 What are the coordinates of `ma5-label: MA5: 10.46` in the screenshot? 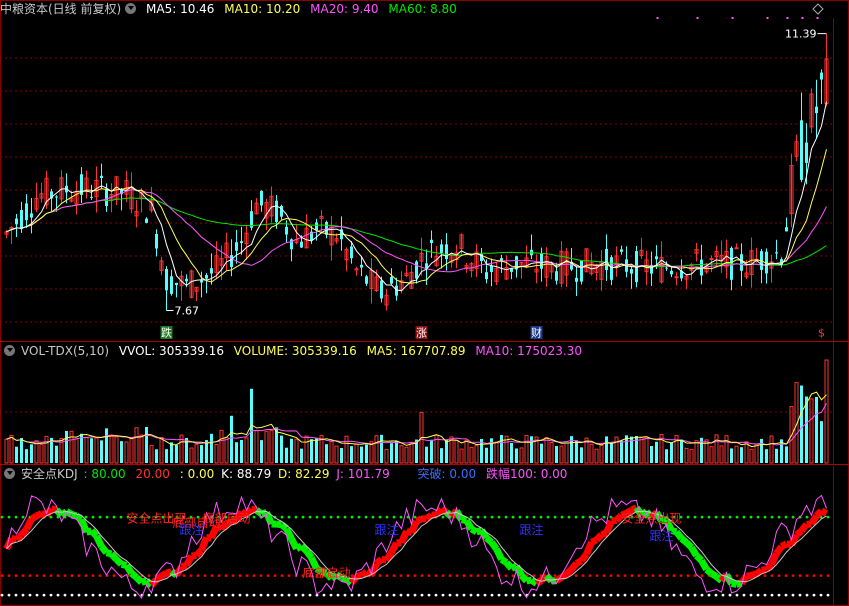 It's located at (180, 9).